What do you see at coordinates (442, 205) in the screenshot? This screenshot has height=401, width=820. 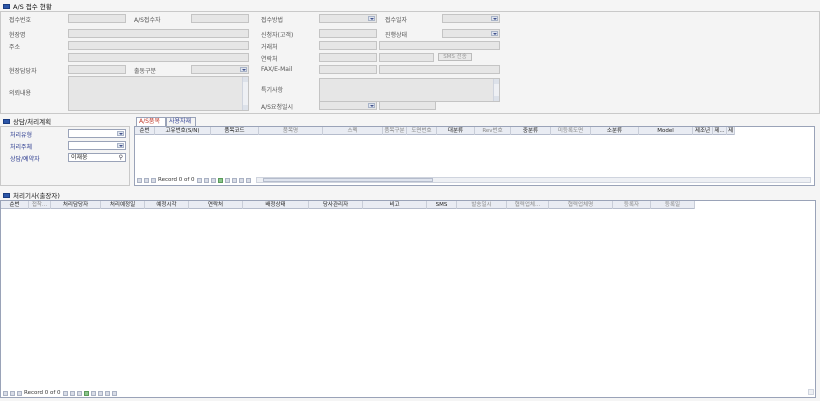 I see `history-column-header: SMS` at bounding box center [442, 205].